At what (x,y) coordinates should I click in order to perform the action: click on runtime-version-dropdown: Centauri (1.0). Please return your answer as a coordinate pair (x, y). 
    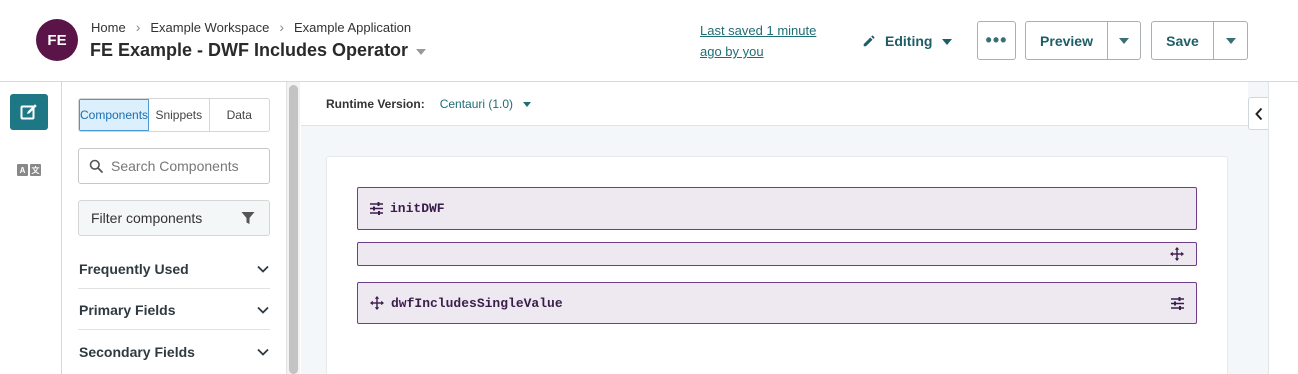
    Looking at the image, I should click on (485, 103).